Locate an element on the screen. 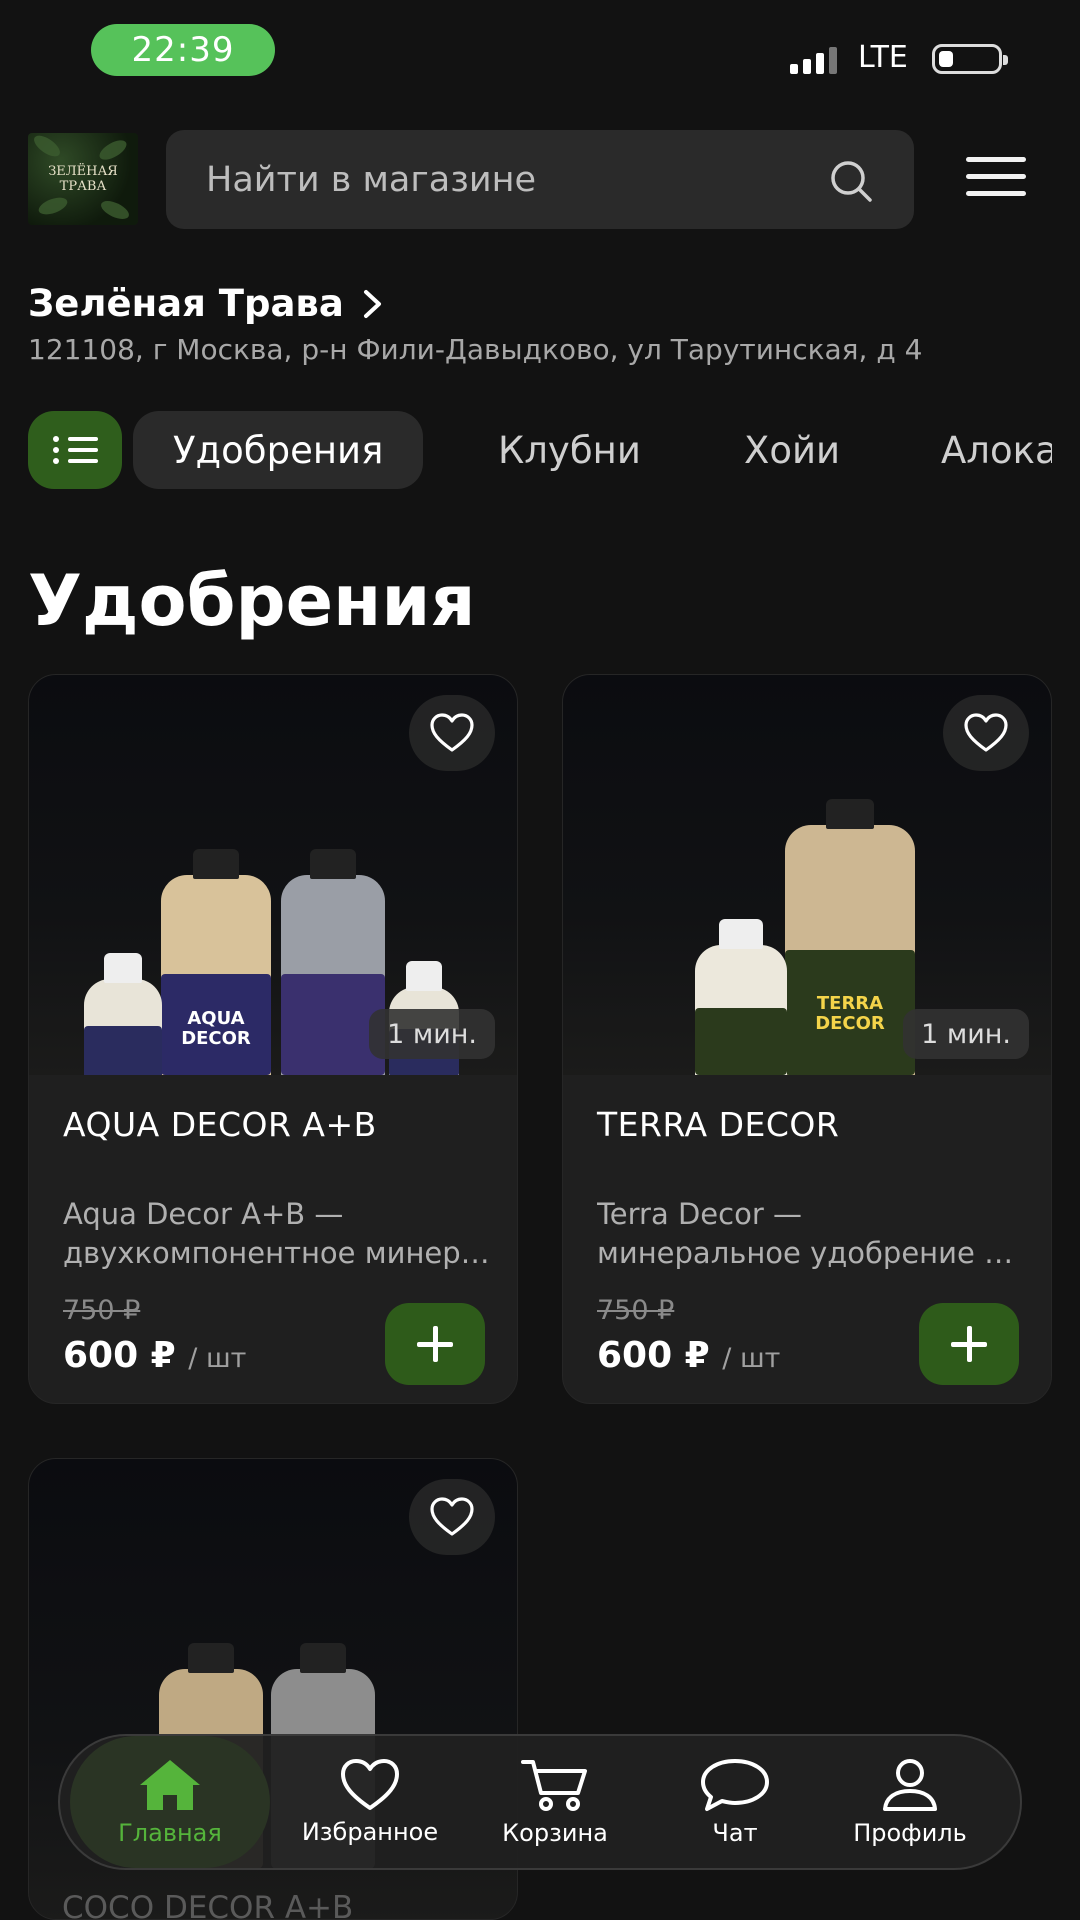 The width and height of the screenshot is (1080, 1920). status-bar: 22:39 LTE is located at coordinates (540, 55).